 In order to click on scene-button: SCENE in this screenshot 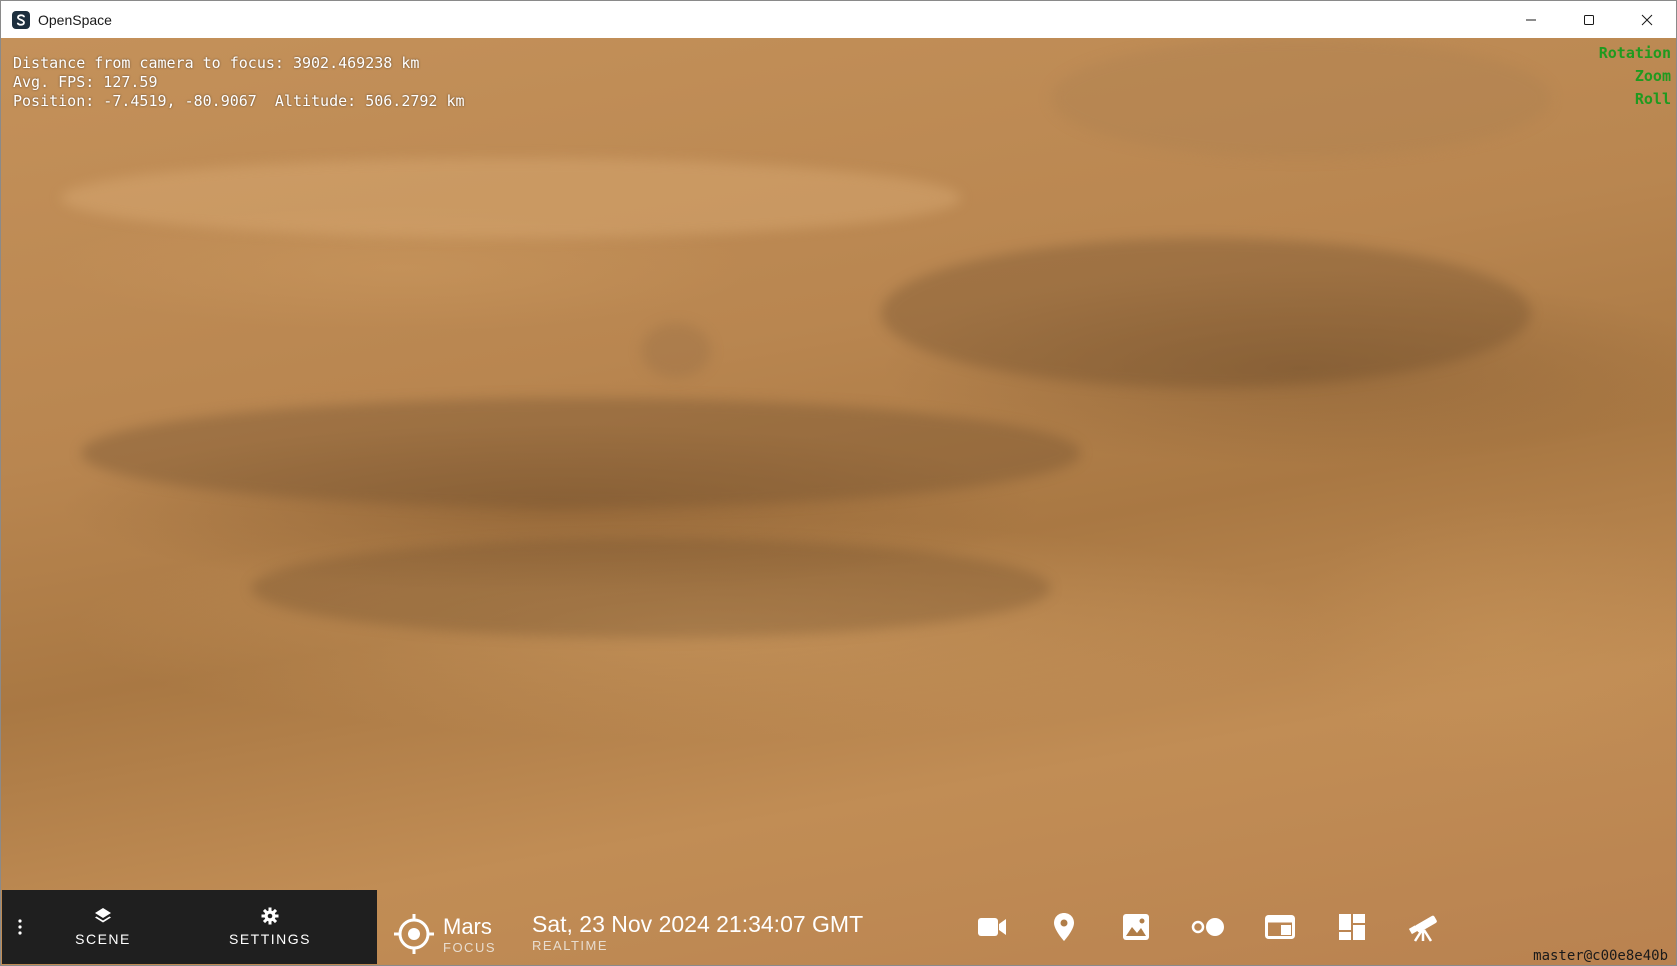, I will do `click(103, 927)`.